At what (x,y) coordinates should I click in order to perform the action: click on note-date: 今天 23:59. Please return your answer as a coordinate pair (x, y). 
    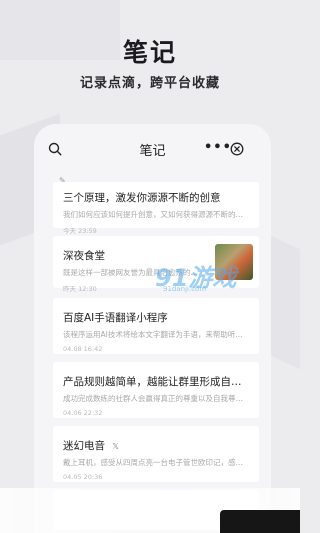
    Looking at the image, I should click on (80, 231).